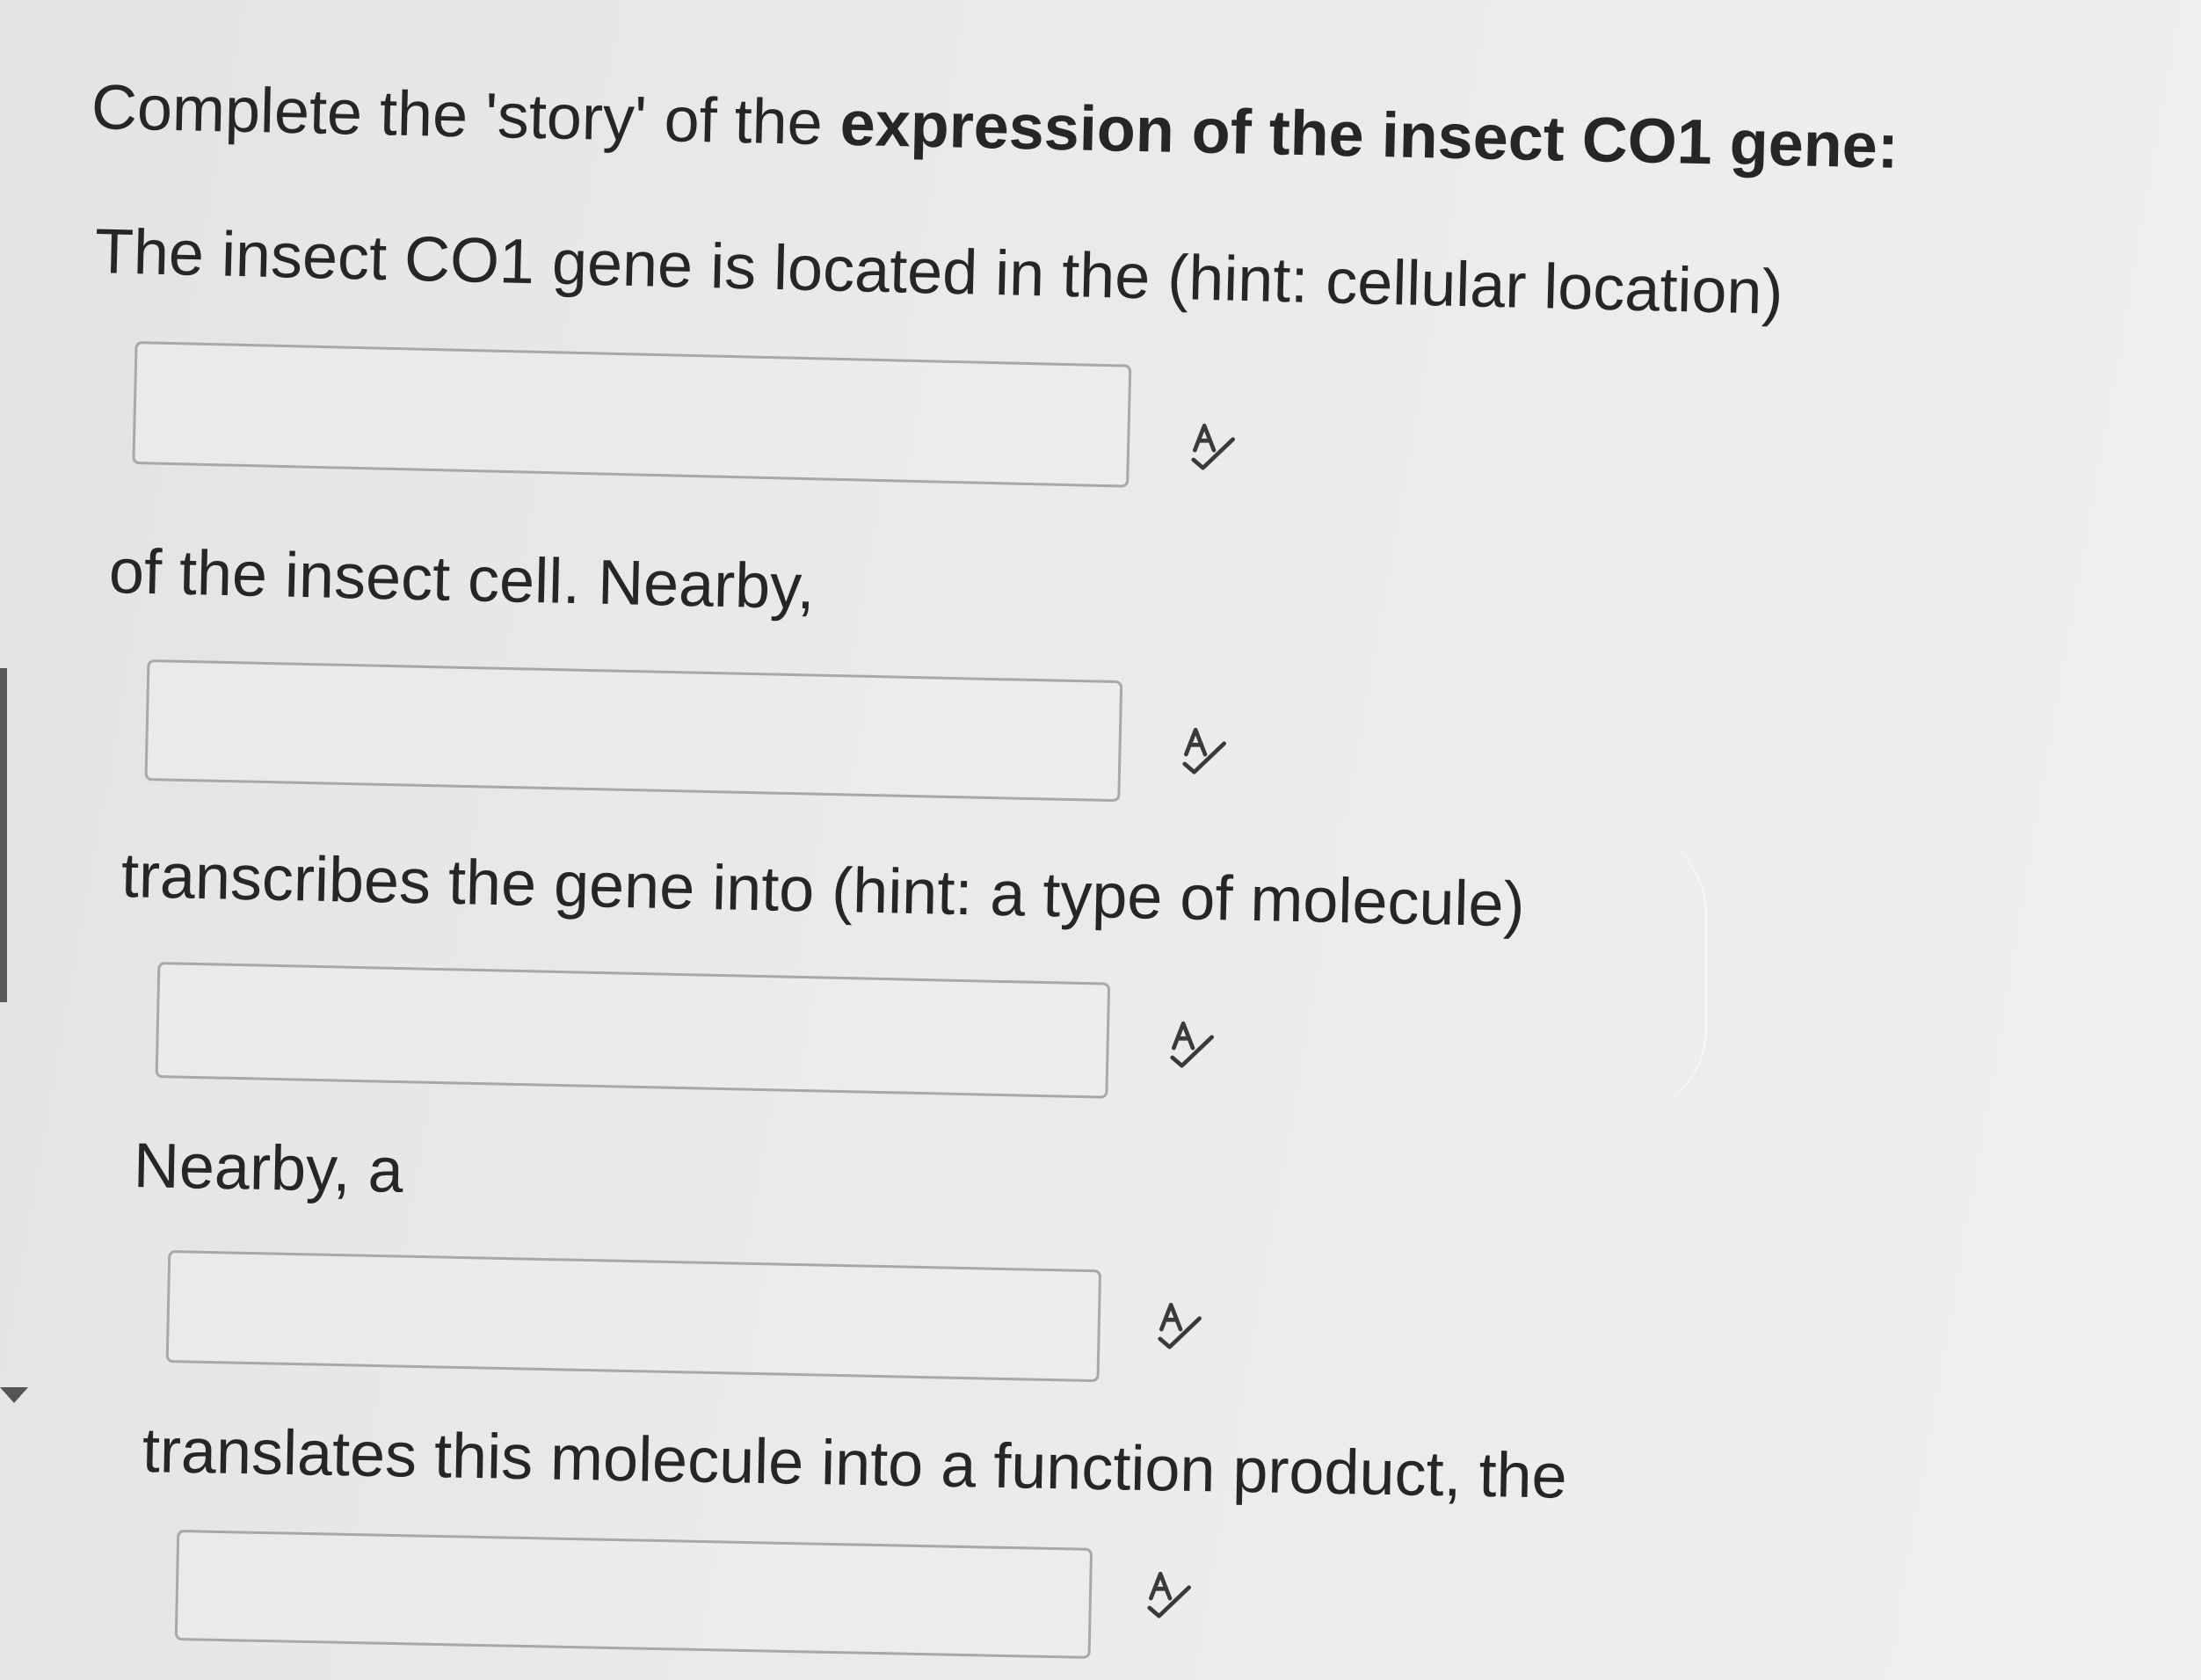 The height and width of the screenshot is (1680, 2201). I want to click on expand-arrow-icon, so click(14, 1395).